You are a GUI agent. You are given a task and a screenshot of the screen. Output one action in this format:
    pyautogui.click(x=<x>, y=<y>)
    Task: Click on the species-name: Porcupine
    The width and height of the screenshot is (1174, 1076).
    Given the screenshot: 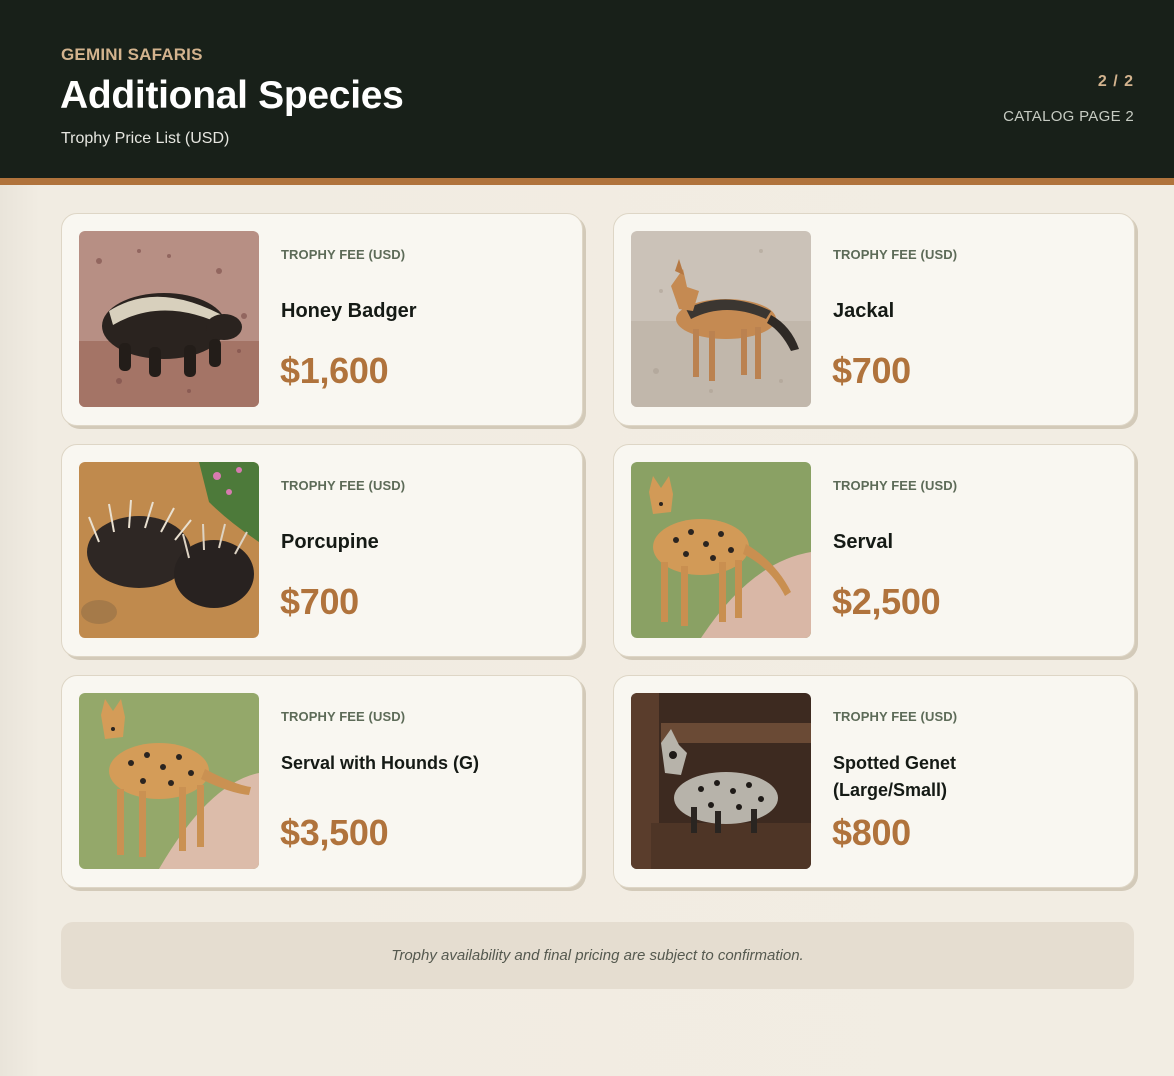 What is the action you would take?
    pyautogui.click(x=330, y=542)
    